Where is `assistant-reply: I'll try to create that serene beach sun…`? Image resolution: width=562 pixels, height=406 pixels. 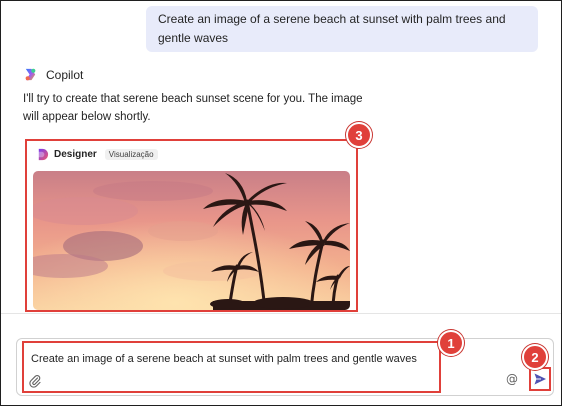 assistant-reply: I'll try to create that serene beach sun… is located at coordinates (193, 108).